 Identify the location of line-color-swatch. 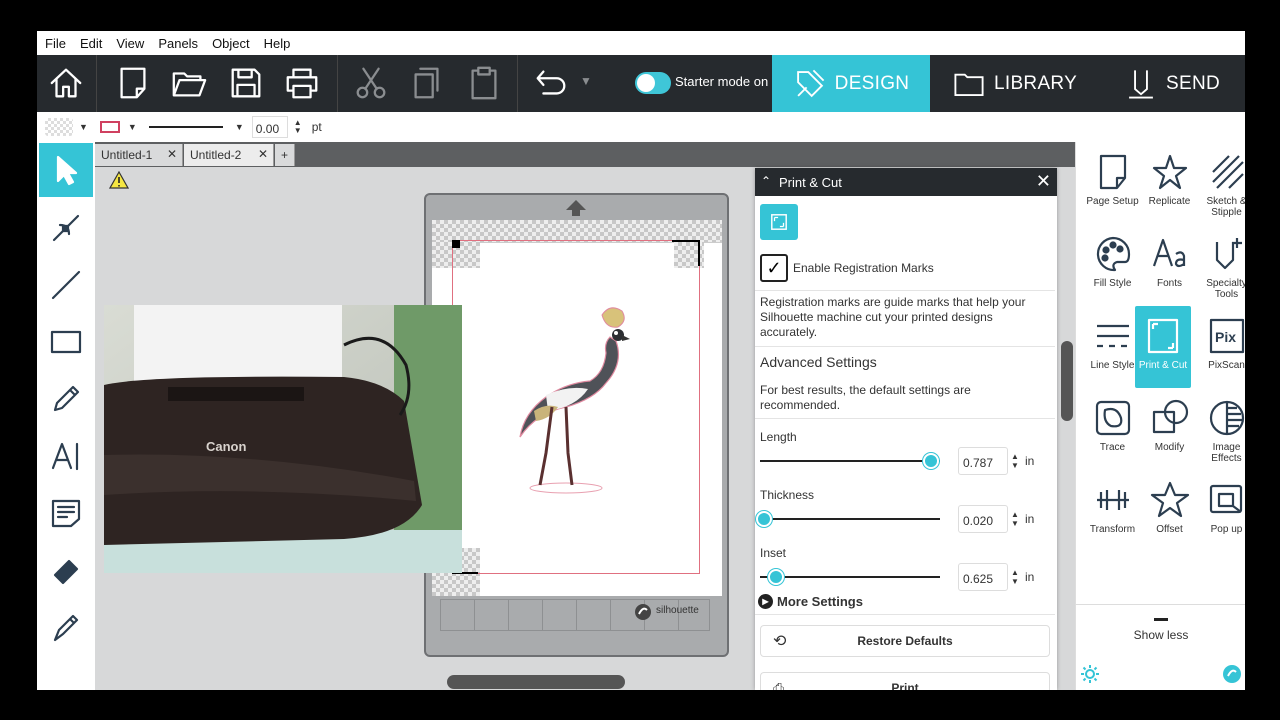
(109, 127).